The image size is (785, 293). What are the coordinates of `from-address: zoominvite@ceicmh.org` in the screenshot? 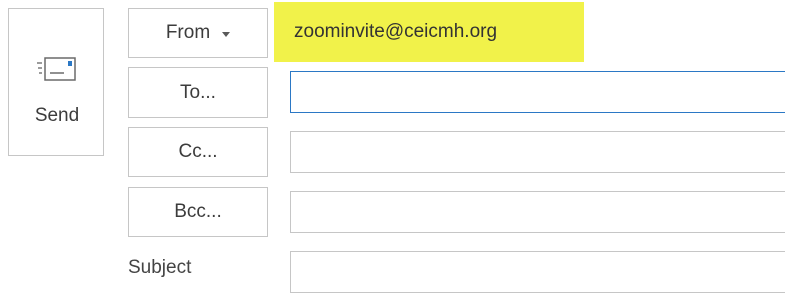 It's located at (429, 32).